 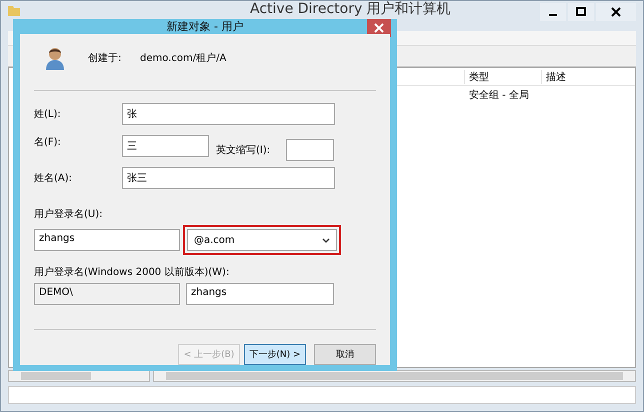 What do you see at coordinates (132, 272) in the screenshot?
I see `field-label: 用户登录名(Windows 2000 以前版本)(W):` at bounding box center [132, 272].